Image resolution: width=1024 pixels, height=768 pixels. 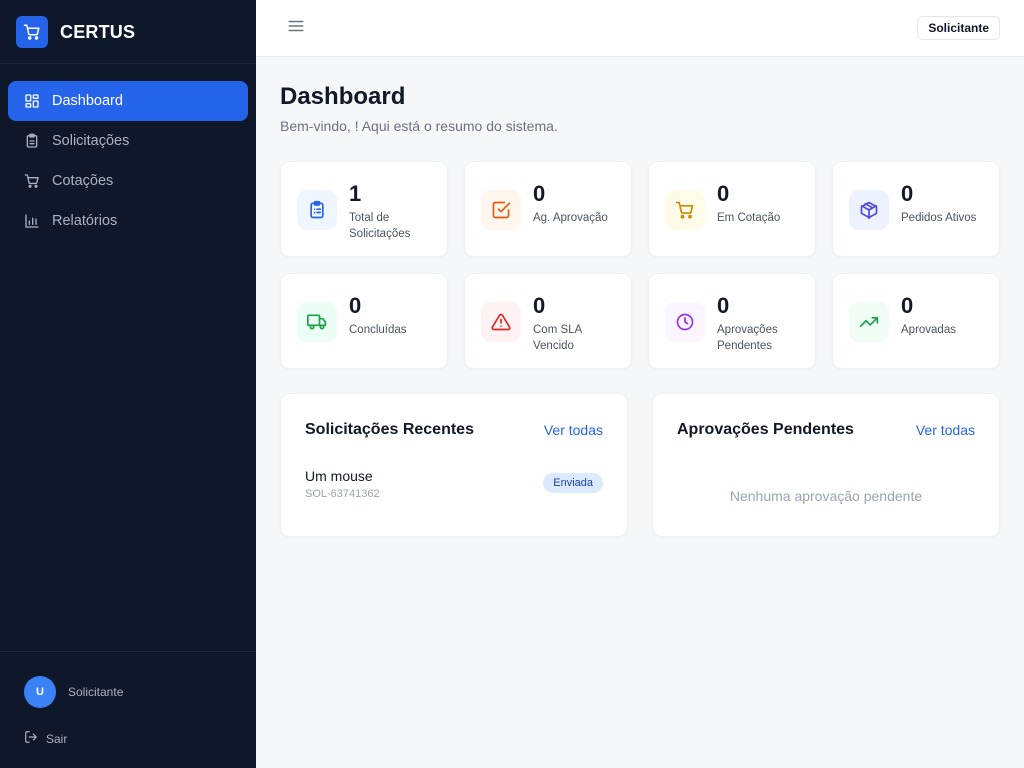 I want to click on stat-card-ag-aprovacao: 0 Ag. Aprovação, so click(x=548, y=209).